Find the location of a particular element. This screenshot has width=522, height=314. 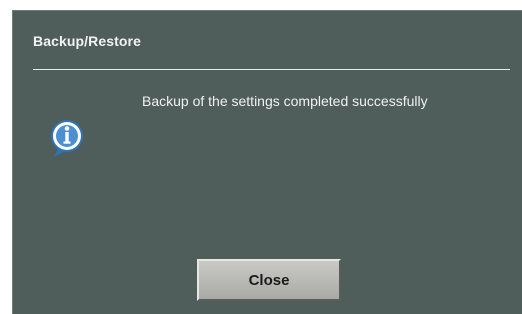

title-divider is located at coordinates (271, 69).